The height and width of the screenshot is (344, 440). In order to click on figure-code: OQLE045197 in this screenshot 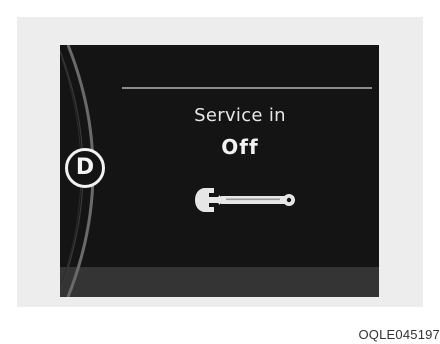, I will do `click(399, 334)`.